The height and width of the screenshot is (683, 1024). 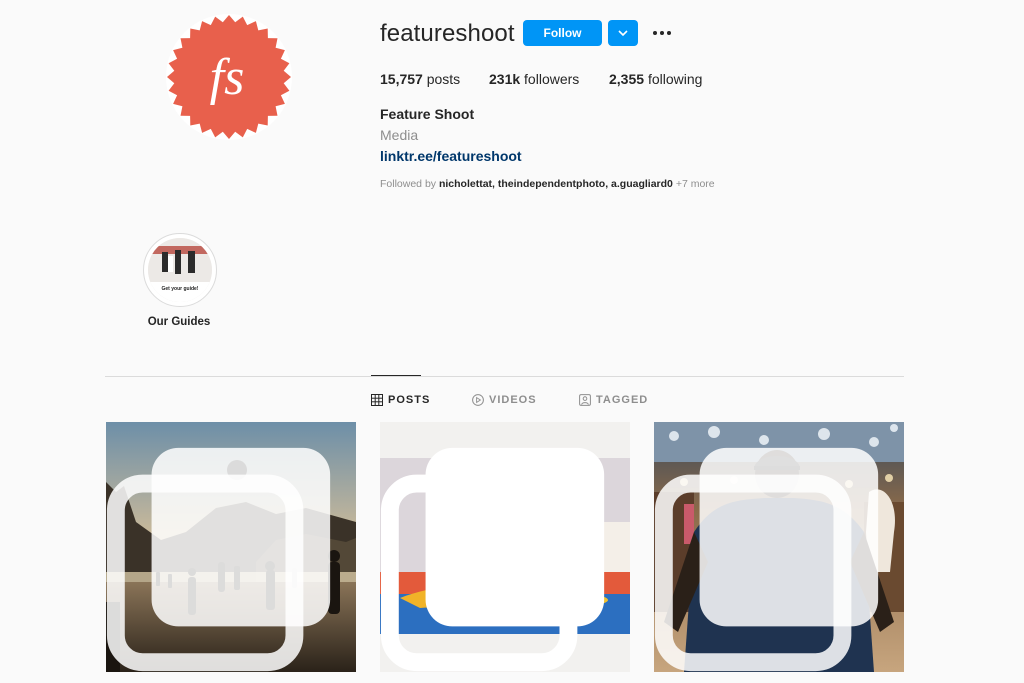 What do you see at coordinates (408, 184) in the screenshot?
I see `followed-by-prefix: Followed by` at bounding box center [408, 184].